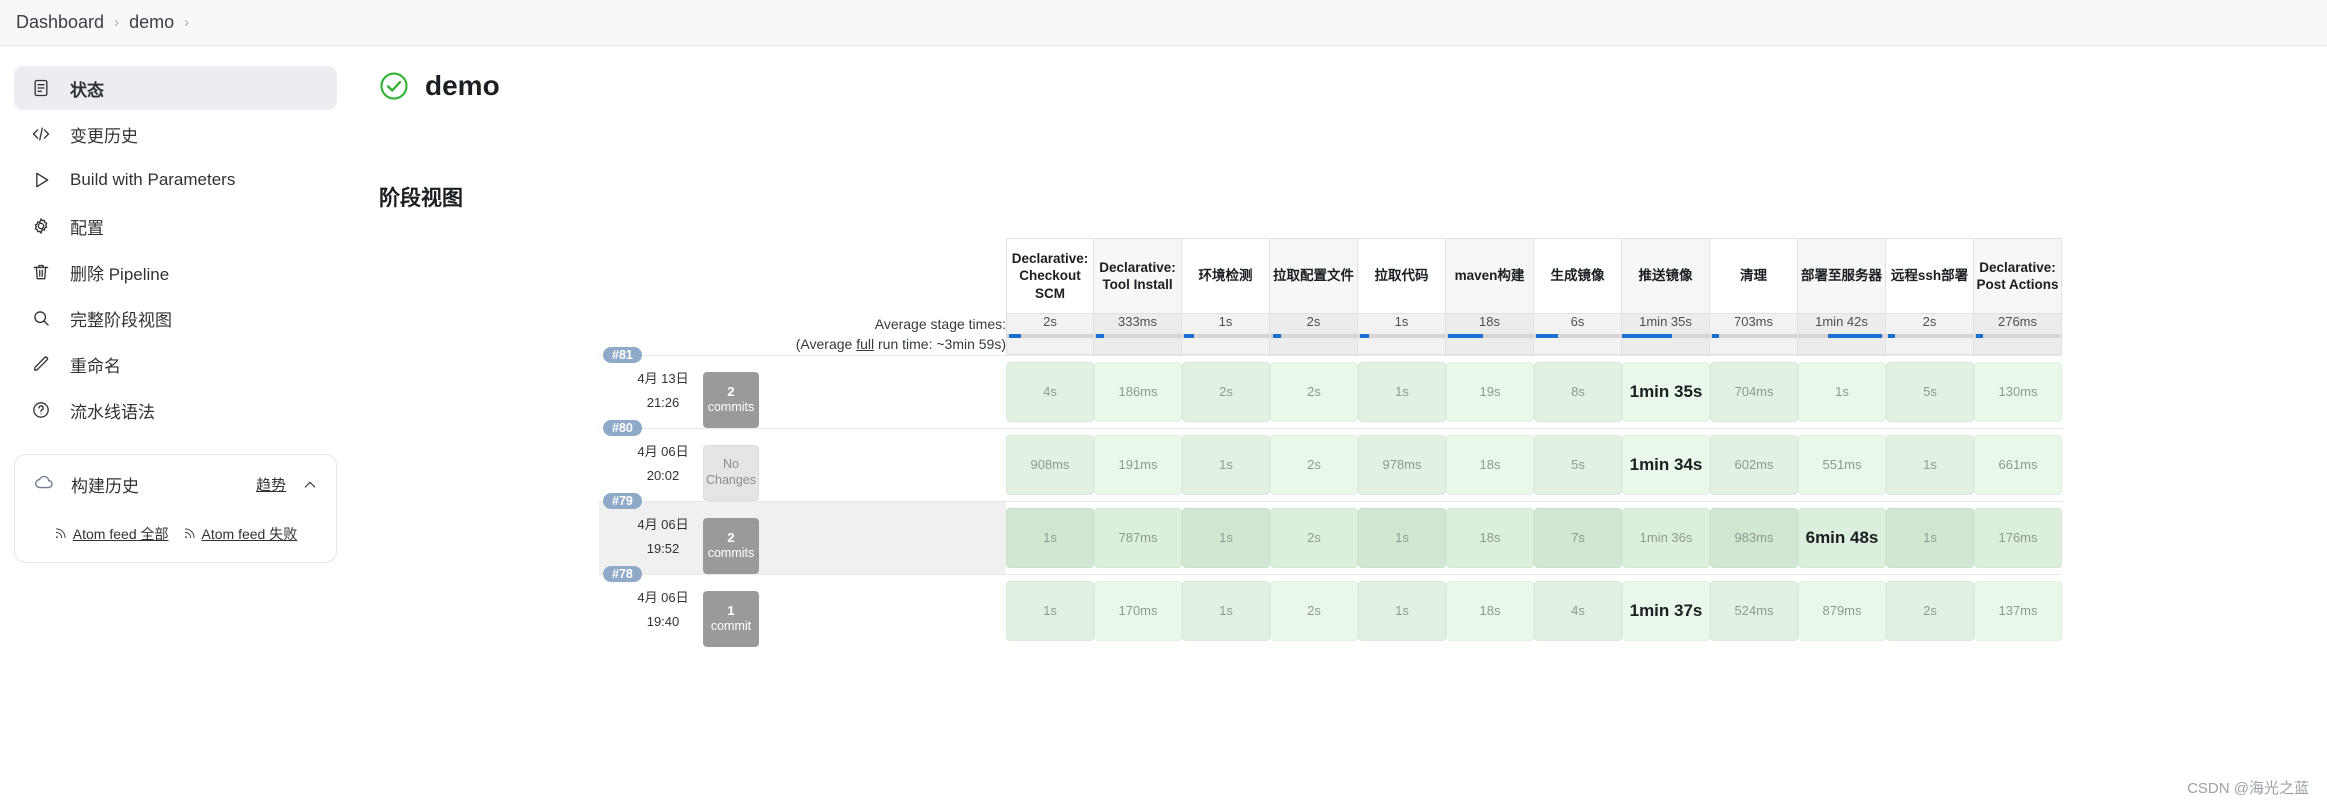  Describe the element at coordinates (1490, 334) in the screenshot. I see `stage-average-cell: 18s` at that location.